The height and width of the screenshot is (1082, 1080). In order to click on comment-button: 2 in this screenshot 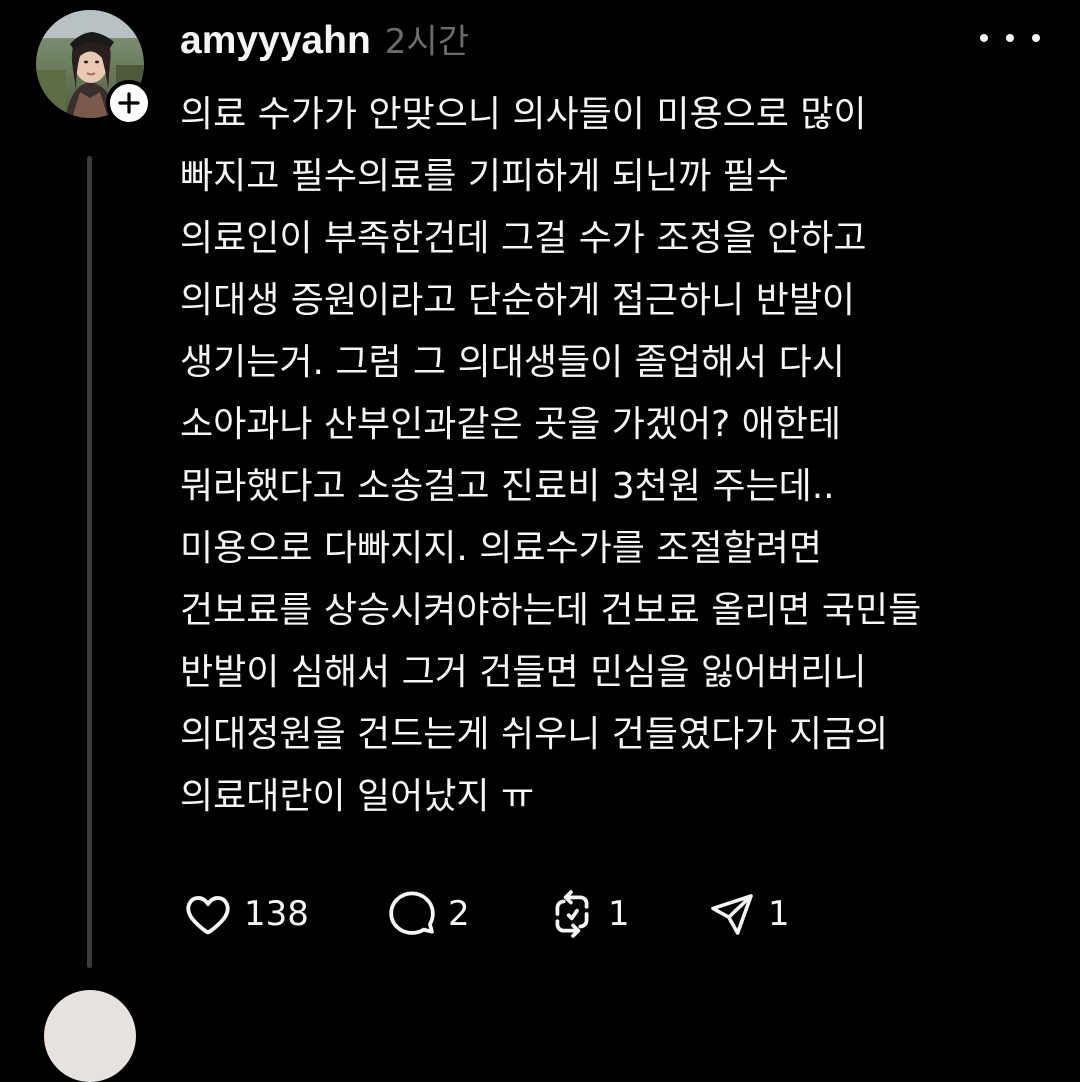, I will do `click(427, 914)`.